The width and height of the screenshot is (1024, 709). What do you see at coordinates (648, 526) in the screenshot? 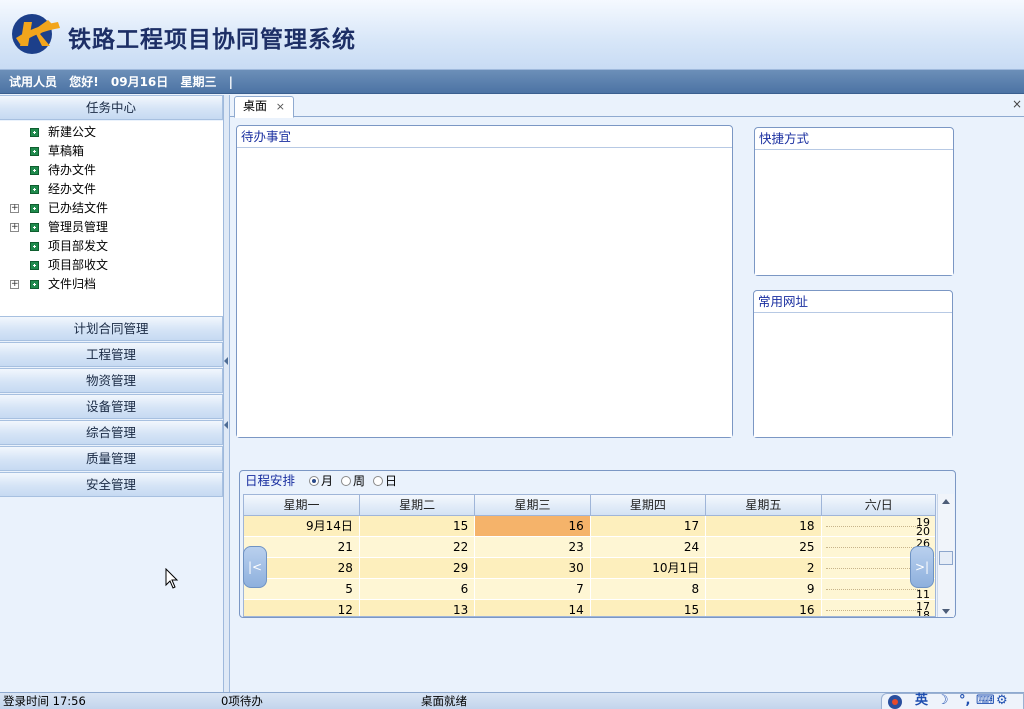
I see `calendar-day-cell: 17` at bounding box center [648, 526].